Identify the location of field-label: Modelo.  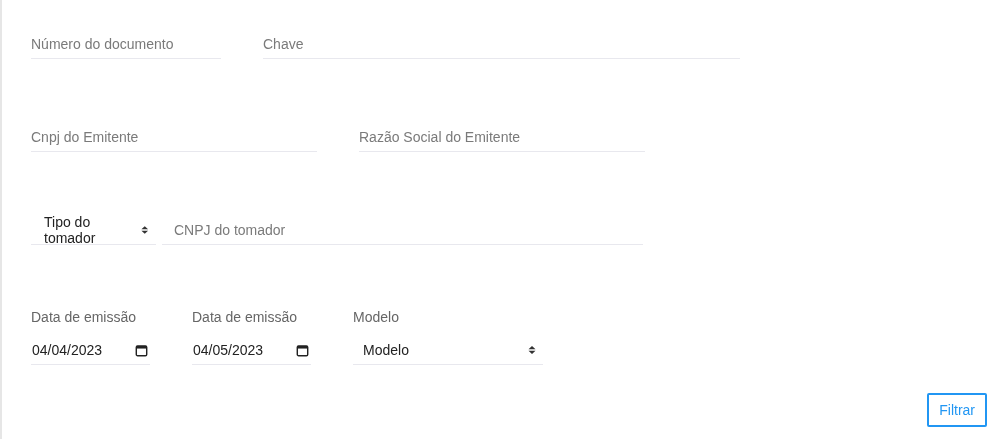
(376, 317).